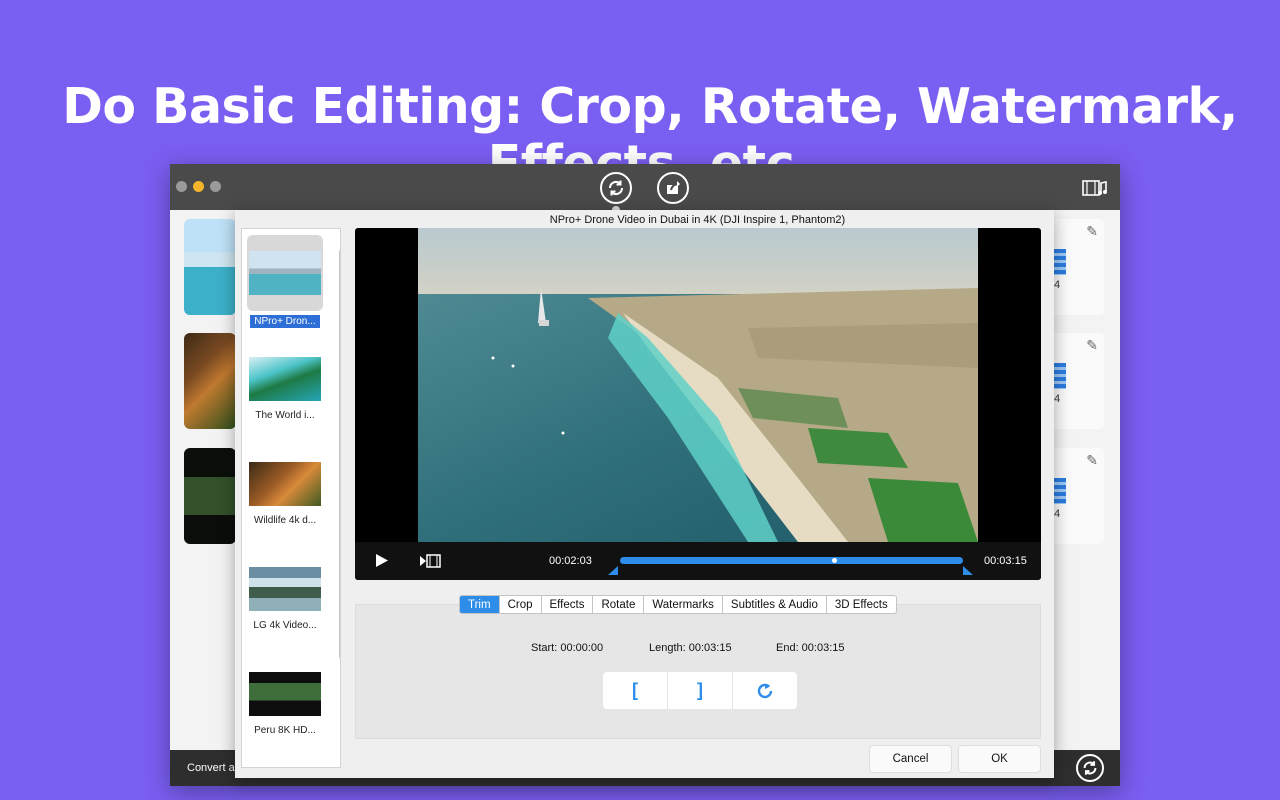  I want to click on seek-knob, so click(834, 560).